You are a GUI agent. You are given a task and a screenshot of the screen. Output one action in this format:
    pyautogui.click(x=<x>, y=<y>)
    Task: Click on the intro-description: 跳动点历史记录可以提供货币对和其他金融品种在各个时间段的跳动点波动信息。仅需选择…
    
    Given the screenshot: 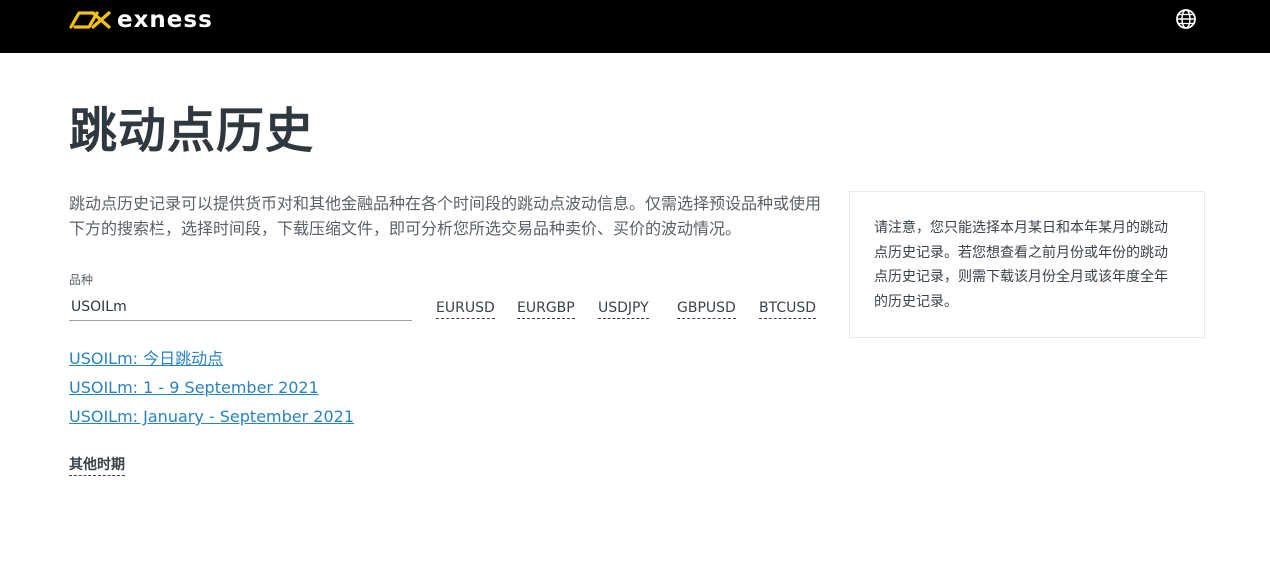 What is the action you would take?
    pyautogui.click(x=445, y=216)
    